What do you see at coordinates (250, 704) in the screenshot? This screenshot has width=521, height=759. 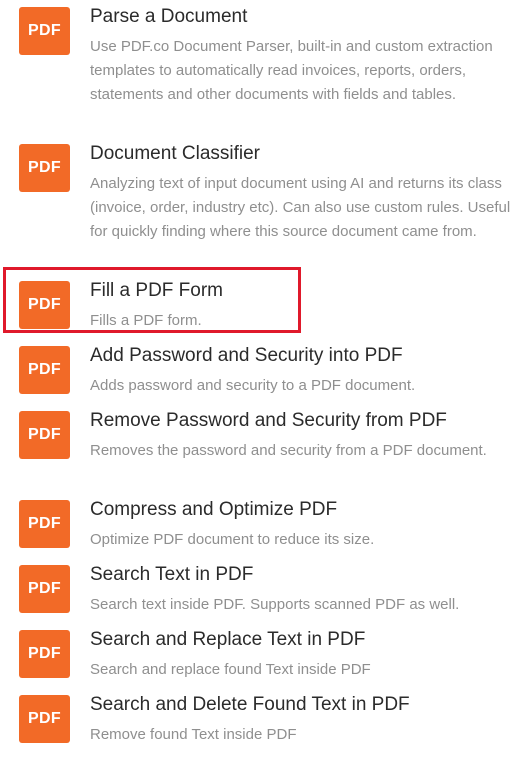 I see `action-title: Search and Delete Found Text in PDF` at bounding box center [250, 704].